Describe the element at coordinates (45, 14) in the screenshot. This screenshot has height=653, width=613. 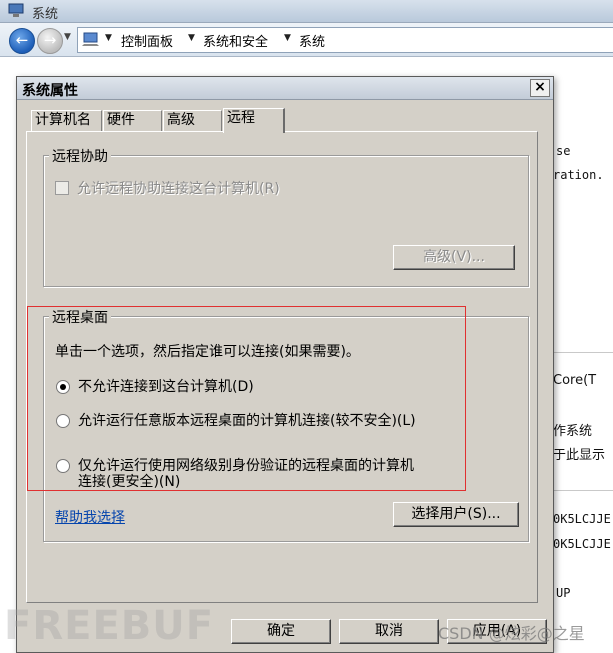
I see `explorer-title: 系统` at that location.